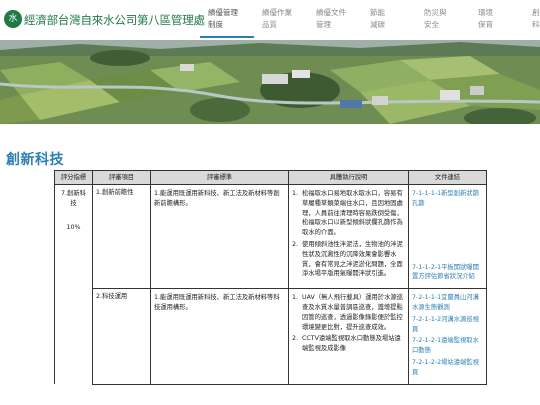  Describe the element at coordinates (447, 273) in the screenshot. I see `document-link: 7-1-1-2-1平板開狀曝開置方評估節省狀況介紹` at that location.